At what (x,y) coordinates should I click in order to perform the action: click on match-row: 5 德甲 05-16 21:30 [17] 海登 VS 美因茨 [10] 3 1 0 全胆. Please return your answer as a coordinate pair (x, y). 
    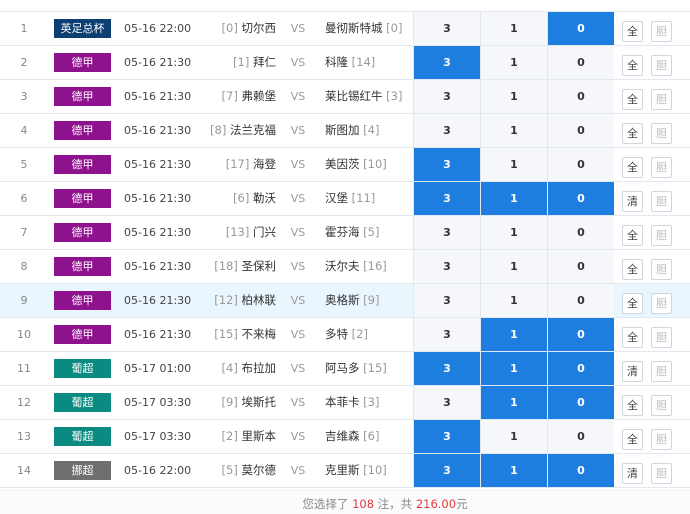
    Looking at the image, I should click on (345, 165).